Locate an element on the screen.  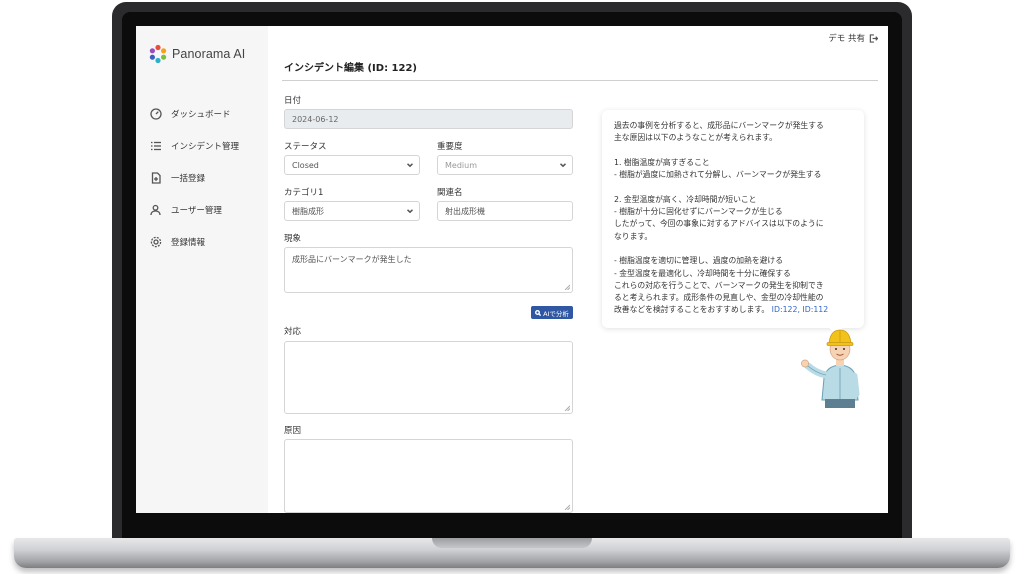
advice-line: 過去の事例を分析すると、成形品にバーンマークが発生する is located at coordinates (719, 125).